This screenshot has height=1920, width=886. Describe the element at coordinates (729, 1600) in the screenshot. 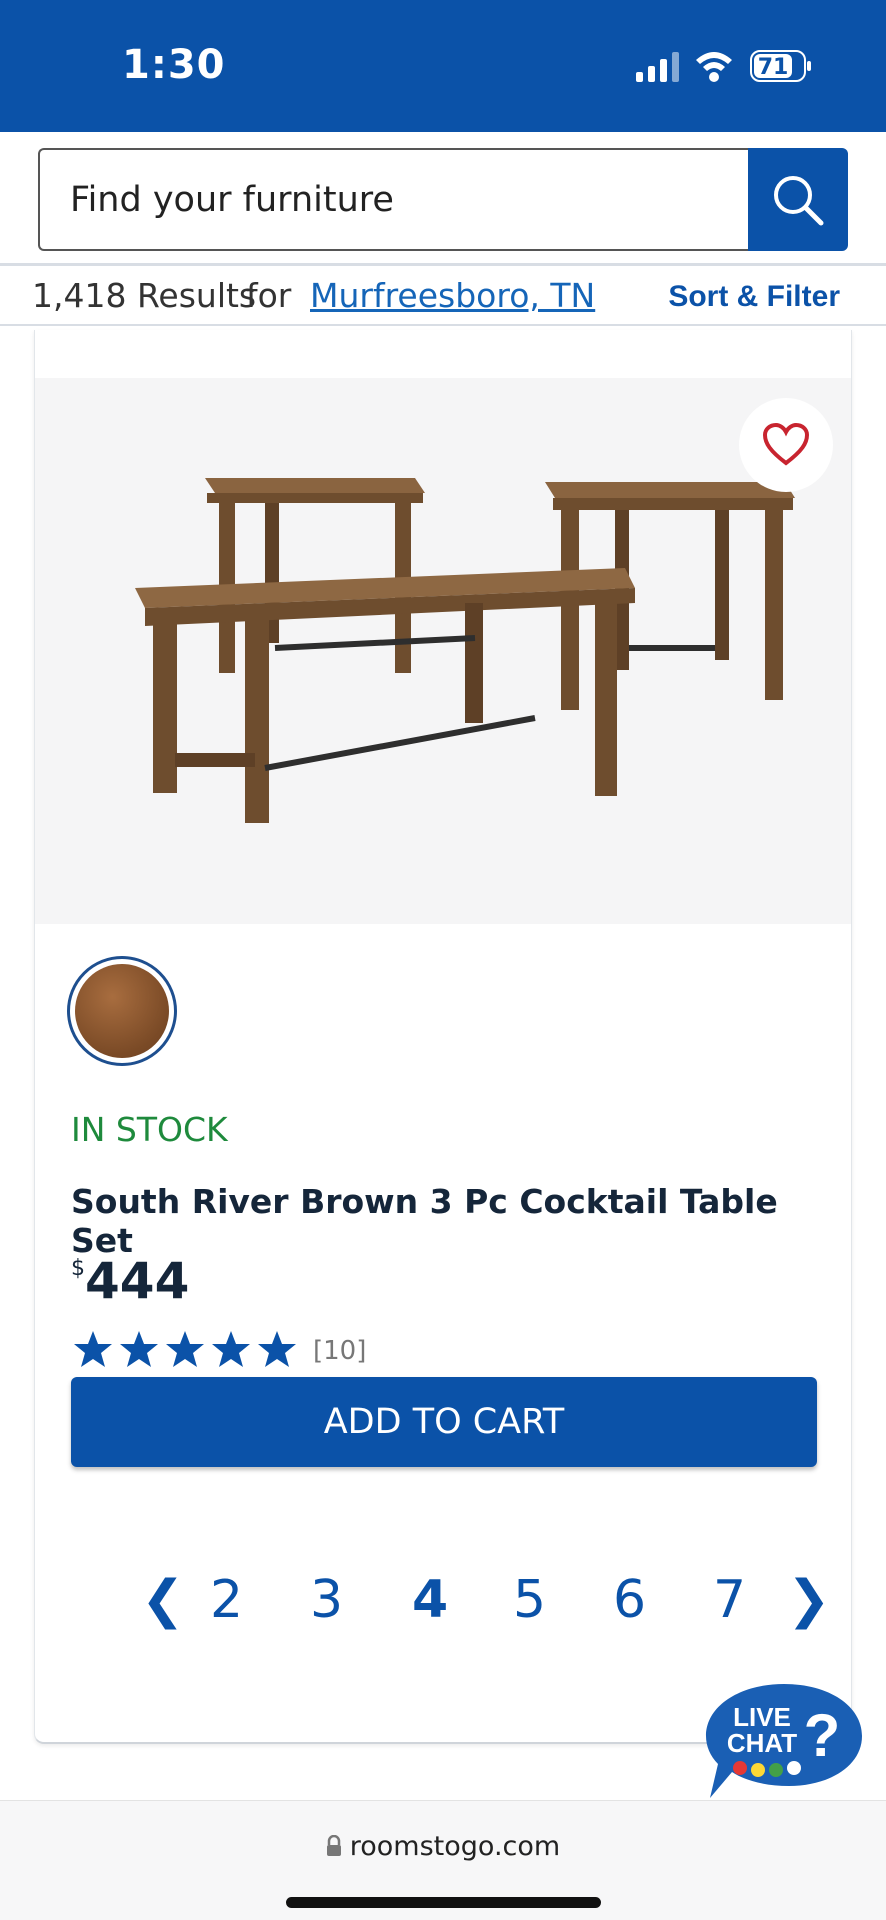

I see `page-link-7: 7` at that location.